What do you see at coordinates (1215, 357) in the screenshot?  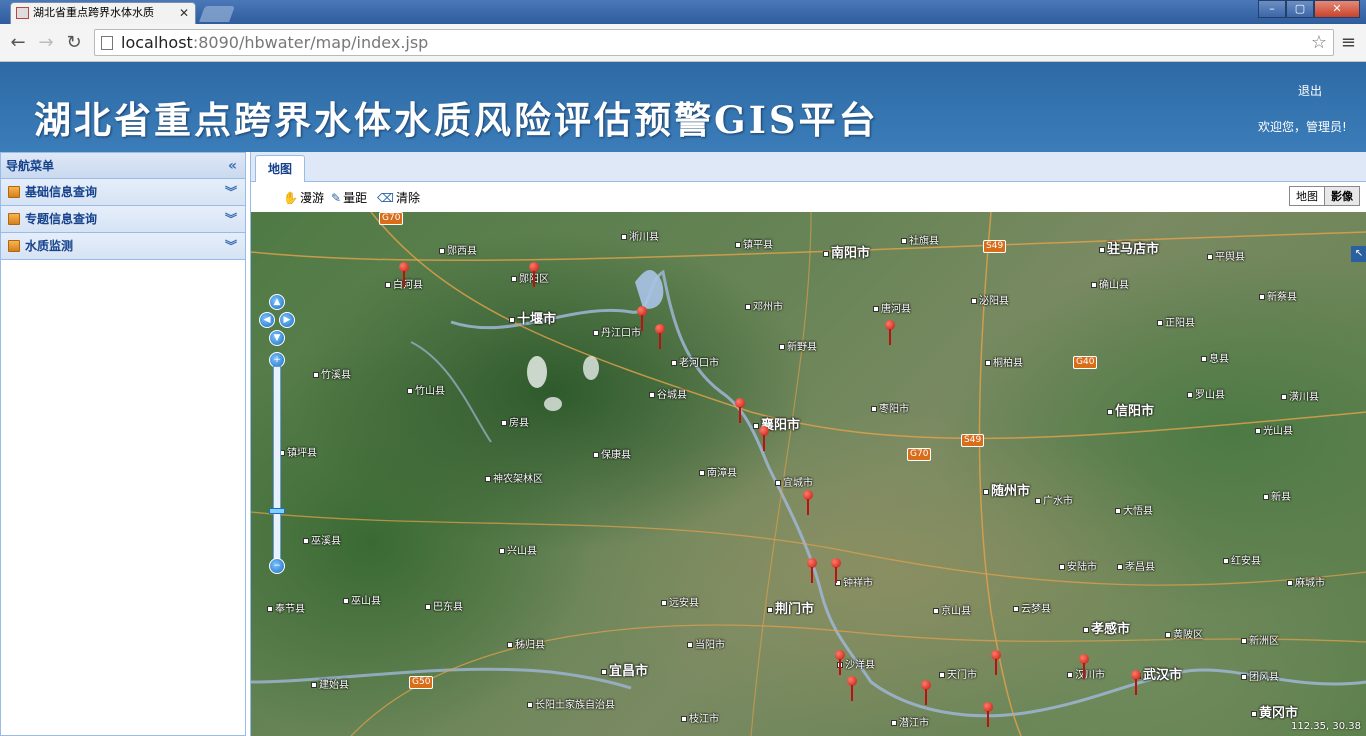 I see `city-label: 息县` at bounding box center [1215, 357].